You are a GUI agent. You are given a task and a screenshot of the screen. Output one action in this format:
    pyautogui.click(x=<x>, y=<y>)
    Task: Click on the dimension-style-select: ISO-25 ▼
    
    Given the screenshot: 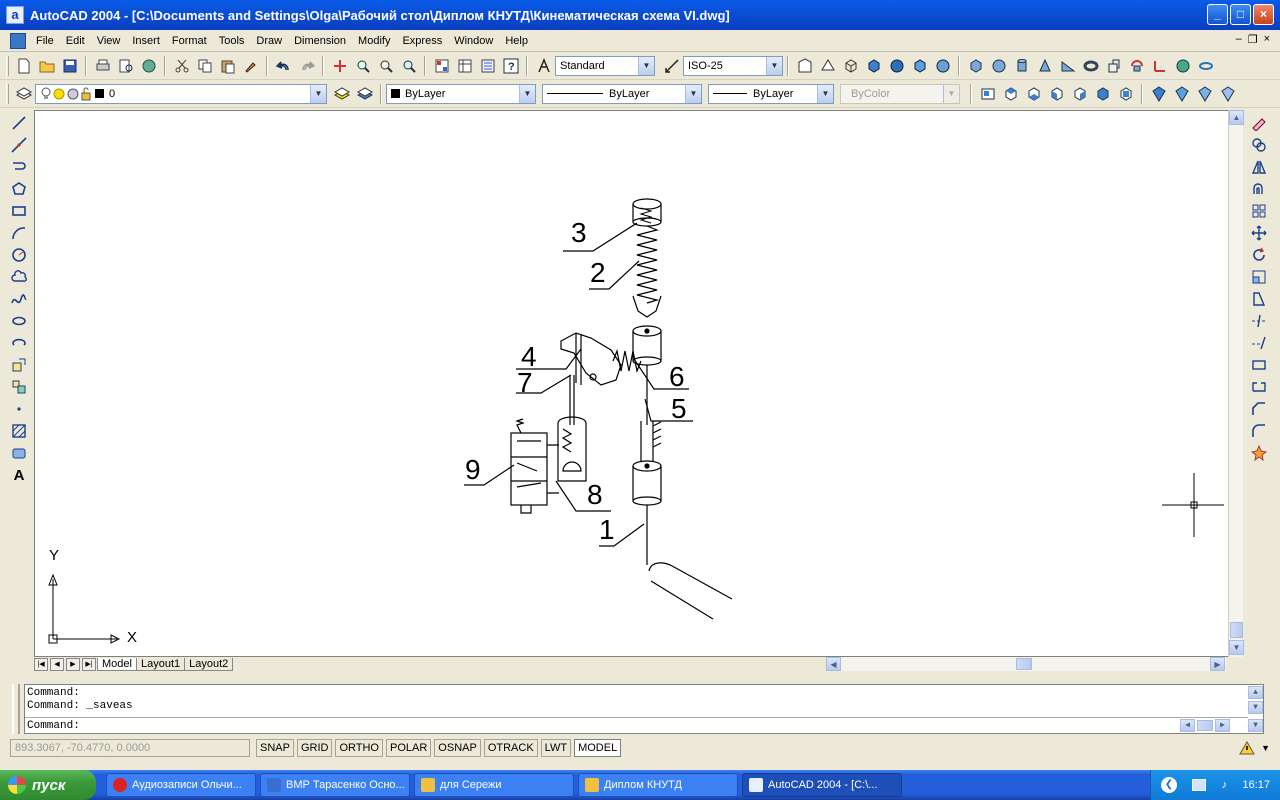 What is the action you would take?
    pyautogui.click(x=733, y=65)
    